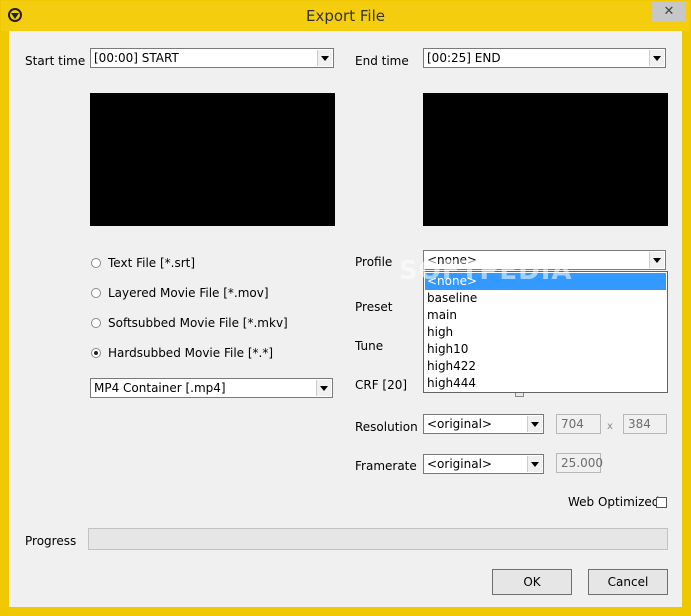 Image resolution: width=691 pixels, height=616 pixels. I want to click on framerate-value: <original>, so click(459, 464).